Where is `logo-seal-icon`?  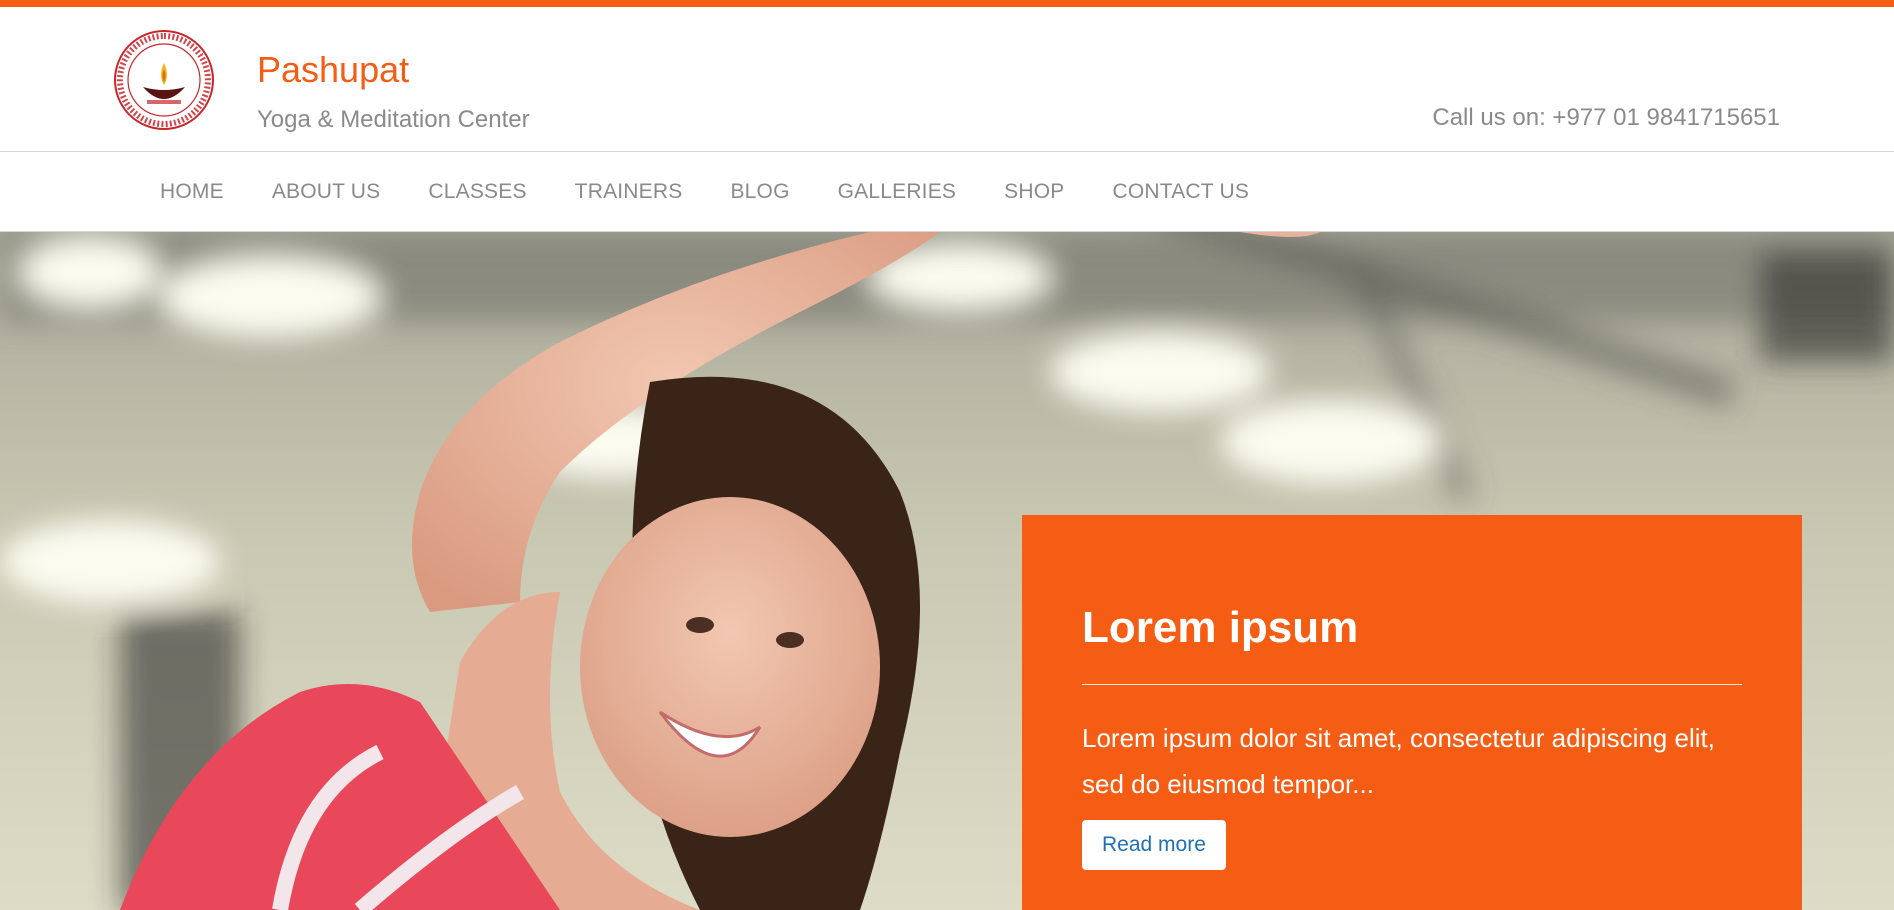
logo-seal-icon is located at coordinates (164, 80).